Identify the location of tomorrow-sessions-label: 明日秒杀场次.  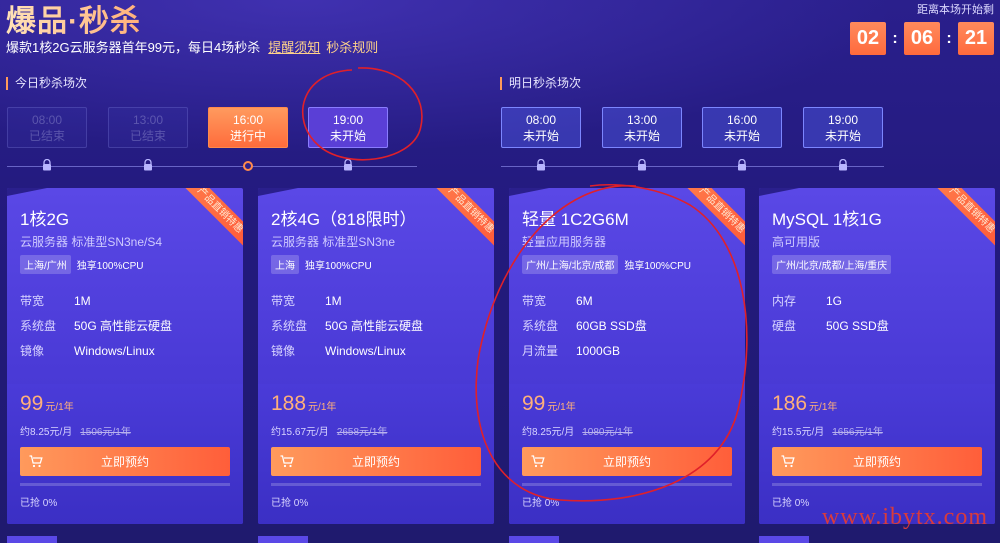
(540, 83).